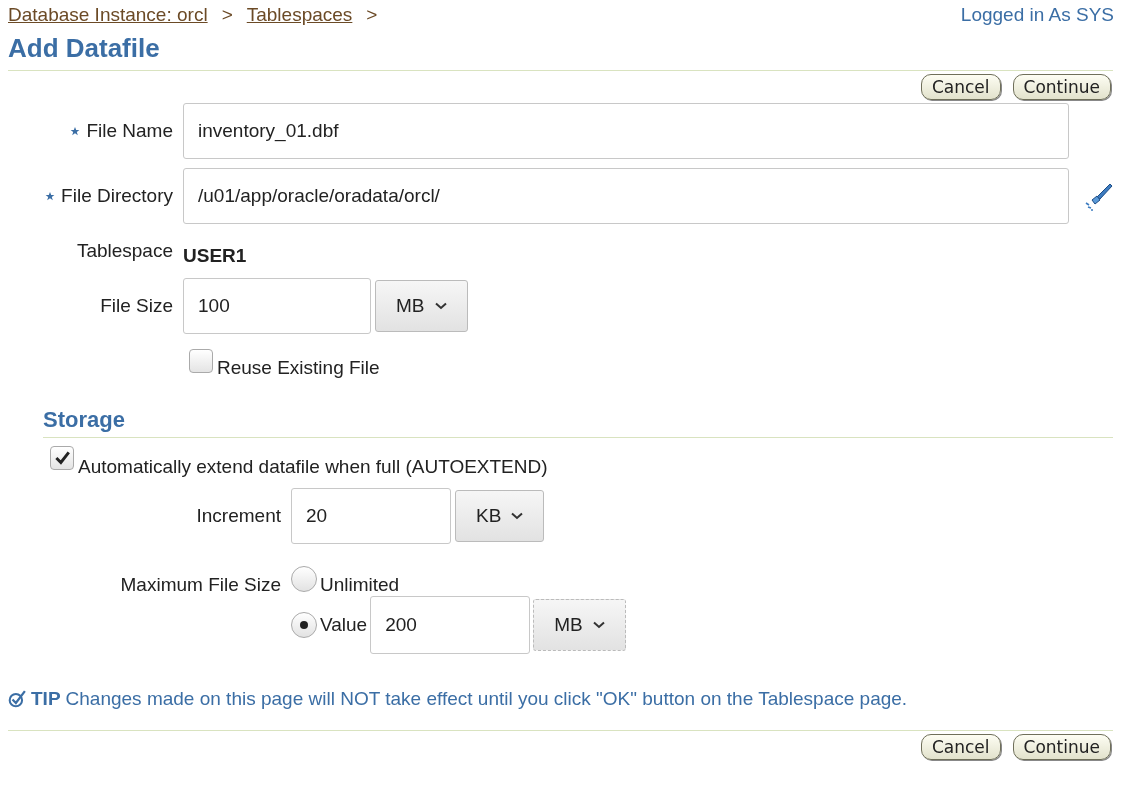 This screenshot has width=1121, height=790. What do you see at coordinates (371, 516) in the screenshot?
I see `input-field: 20` at bounding box center [371, 516].